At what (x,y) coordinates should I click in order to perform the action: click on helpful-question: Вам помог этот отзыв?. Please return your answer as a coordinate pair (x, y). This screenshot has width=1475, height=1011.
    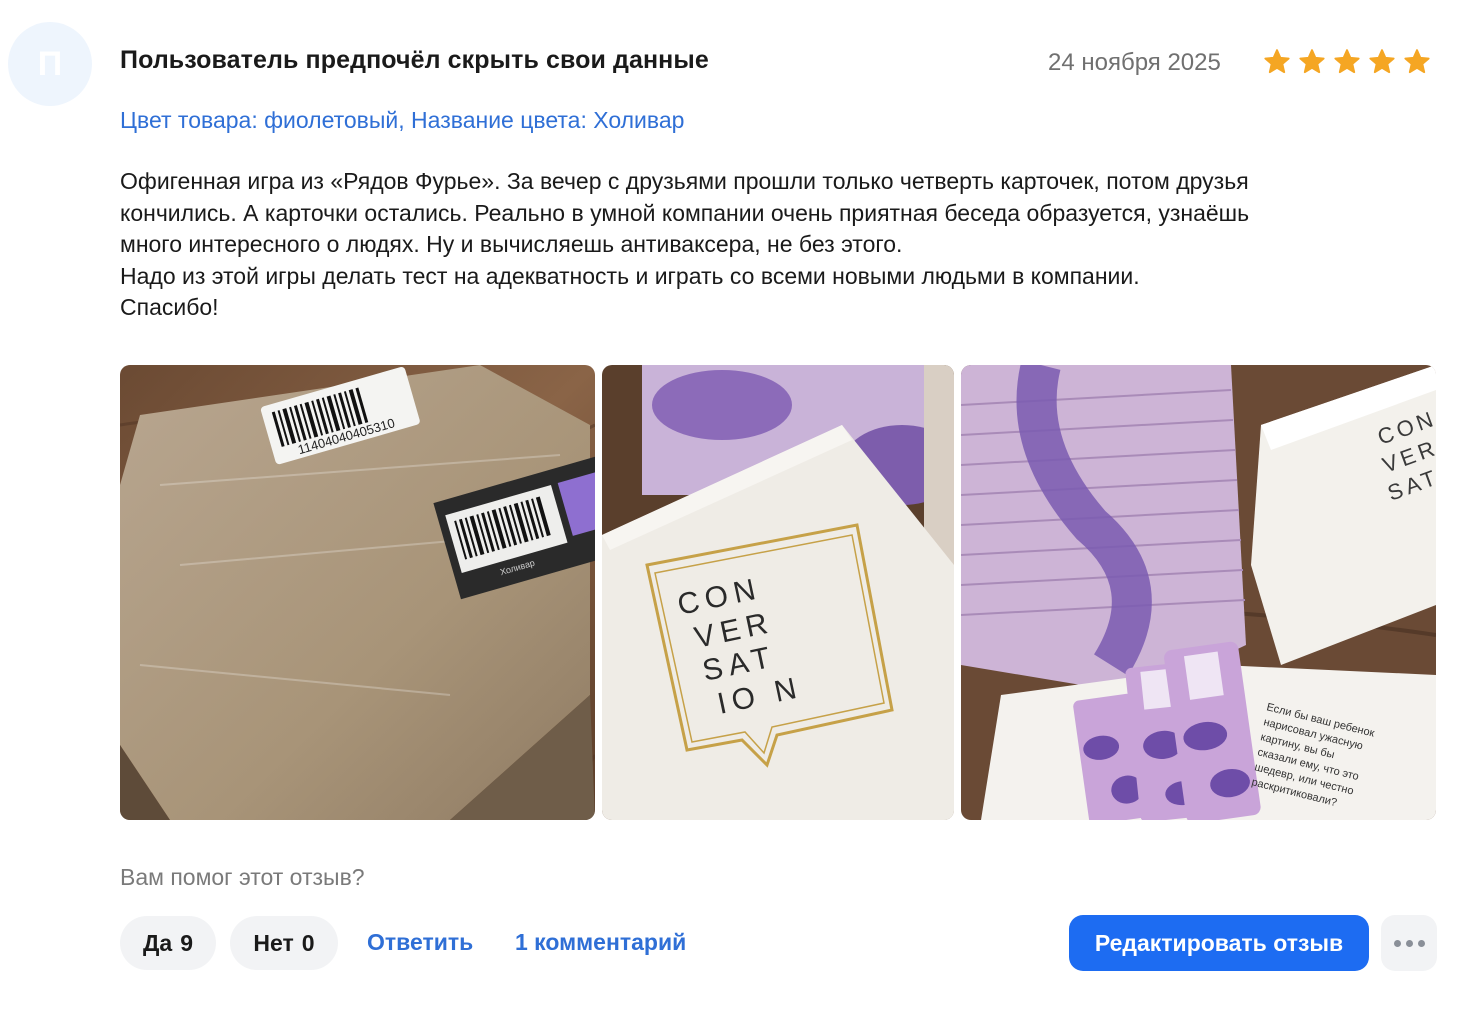
    Looking at the image, I should click on (242, 877).